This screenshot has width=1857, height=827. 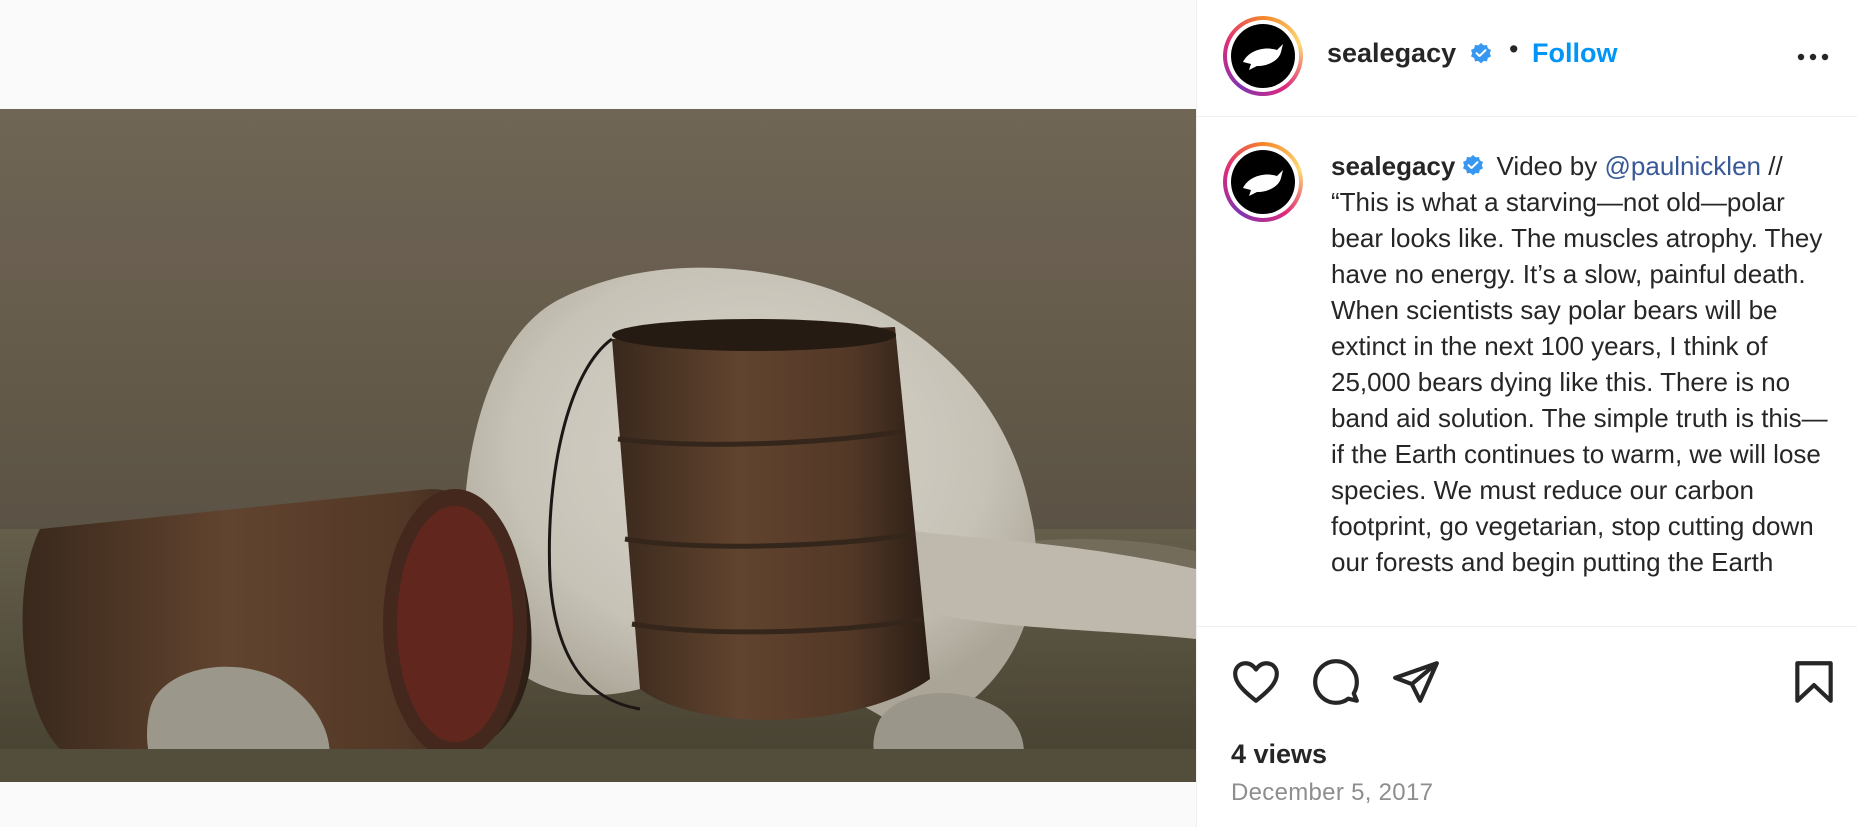 What do you see at coordinates (1527, 726) in the screenshot?
I see `post-actions: 4 views December 5, 2017` at bounding box center [1527, 726].